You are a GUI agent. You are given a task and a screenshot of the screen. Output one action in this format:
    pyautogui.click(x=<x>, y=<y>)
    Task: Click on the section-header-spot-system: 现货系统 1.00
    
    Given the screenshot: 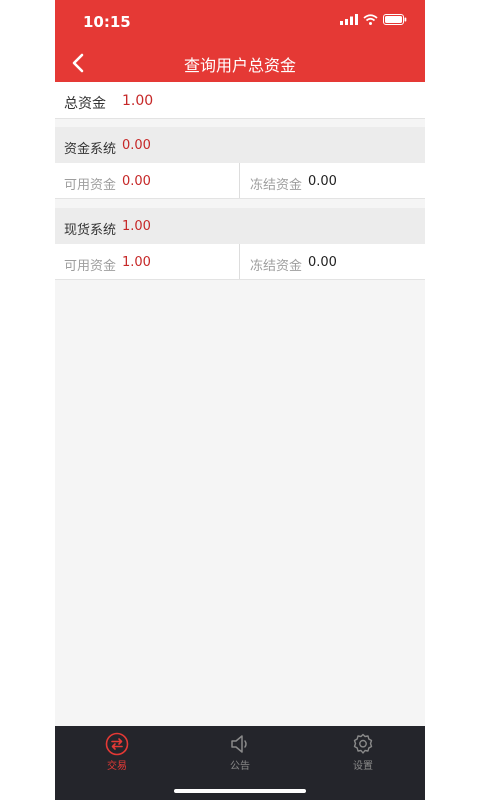 What is the action you would take?
    pyautogui.click(x=240, y=226)
    